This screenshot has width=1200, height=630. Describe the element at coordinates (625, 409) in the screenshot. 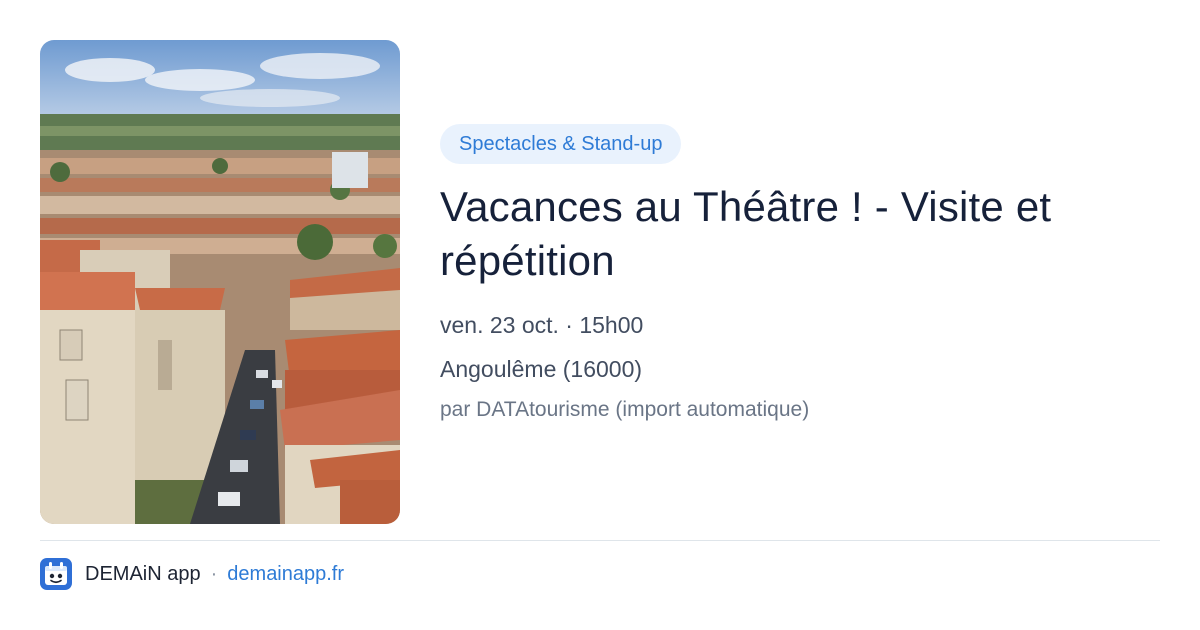

I see `event-source: par DATAtourisme (import automatique)` at that location.